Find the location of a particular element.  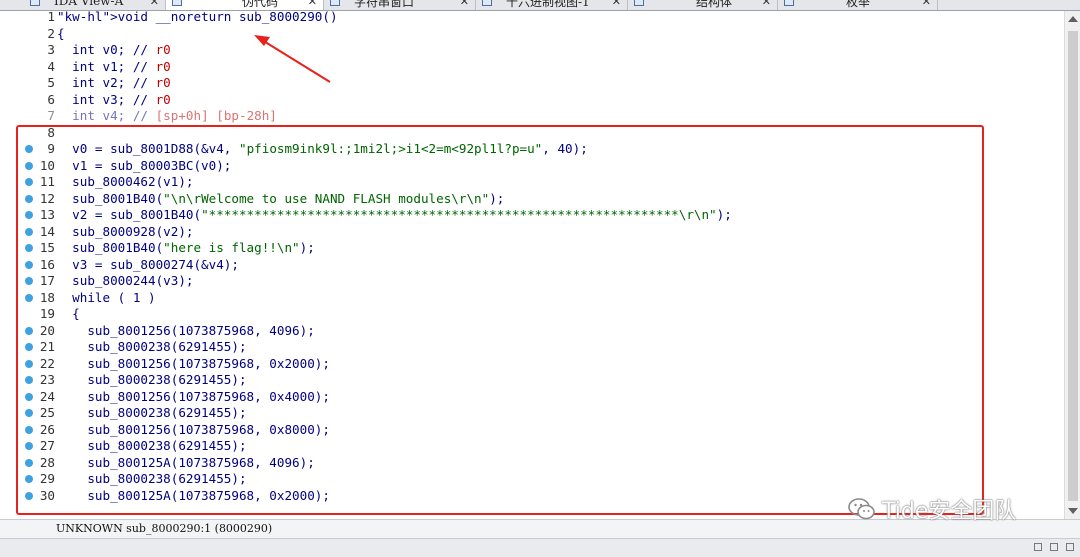

annotation-arrow-icon is located at coordinates (292, 59).